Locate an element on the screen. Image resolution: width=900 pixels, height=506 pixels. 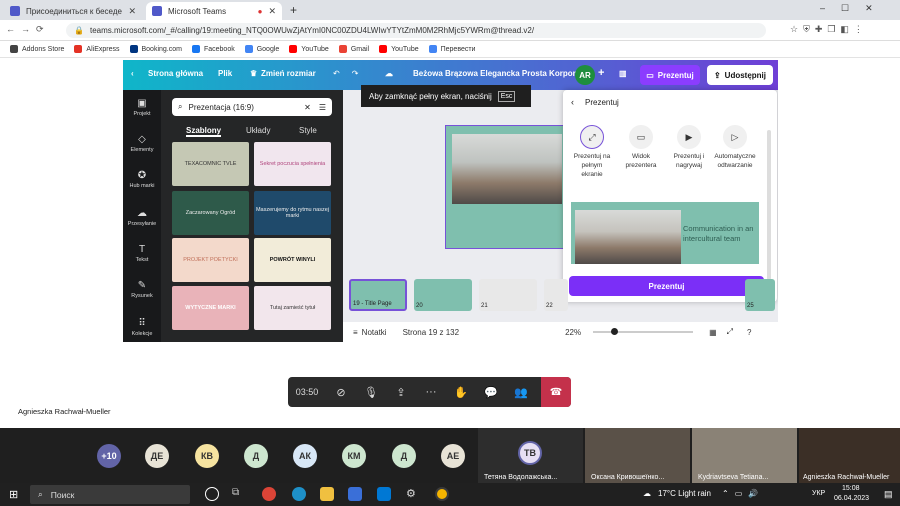
mail-icon is located at coordinates (384, 494).